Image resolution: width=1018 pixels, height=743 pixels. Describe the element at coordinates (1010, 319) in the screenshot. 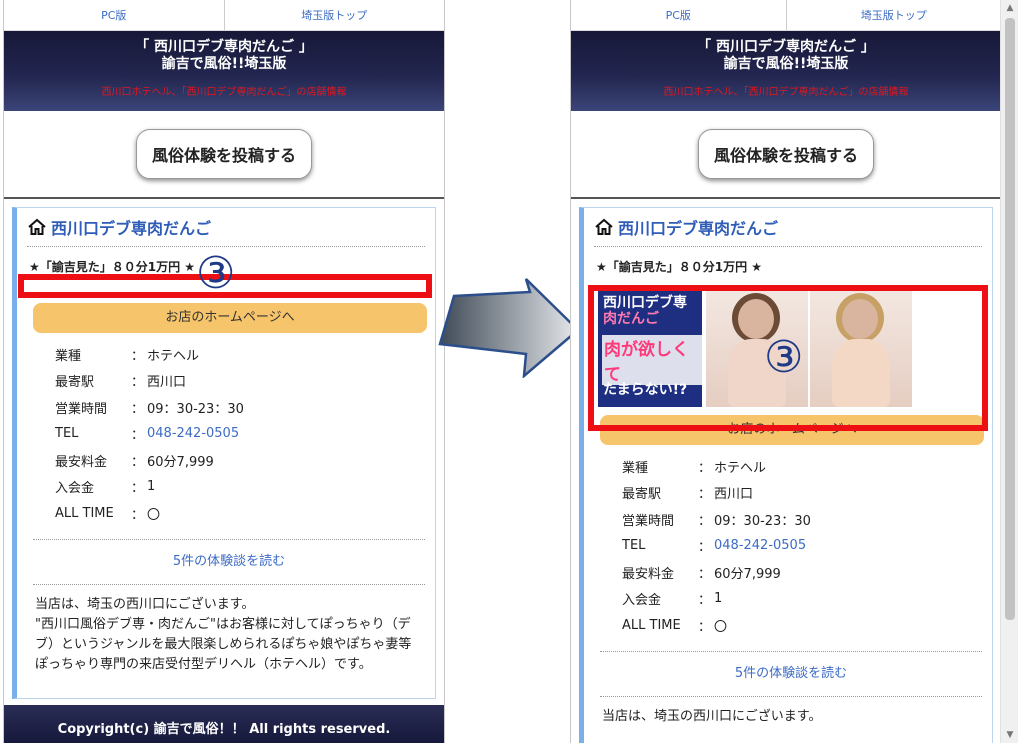

I see `scrollbar-thumb` at that location.